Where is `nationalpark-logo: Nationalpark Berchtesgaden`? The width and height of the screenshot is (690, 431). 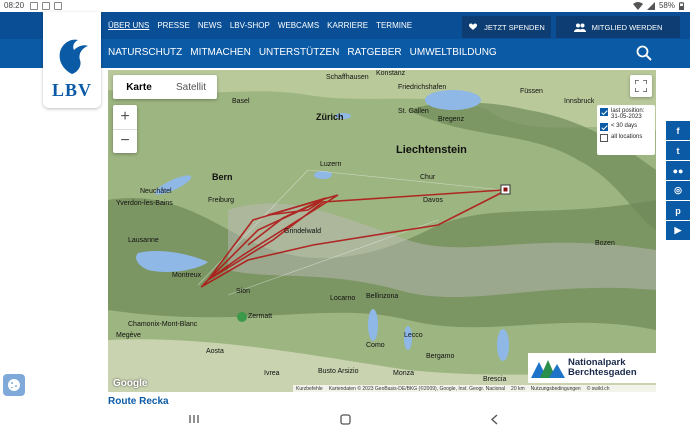 nationalpark-logo: Nationalpark Berchtesgaden is located at coordinates (592, 368).